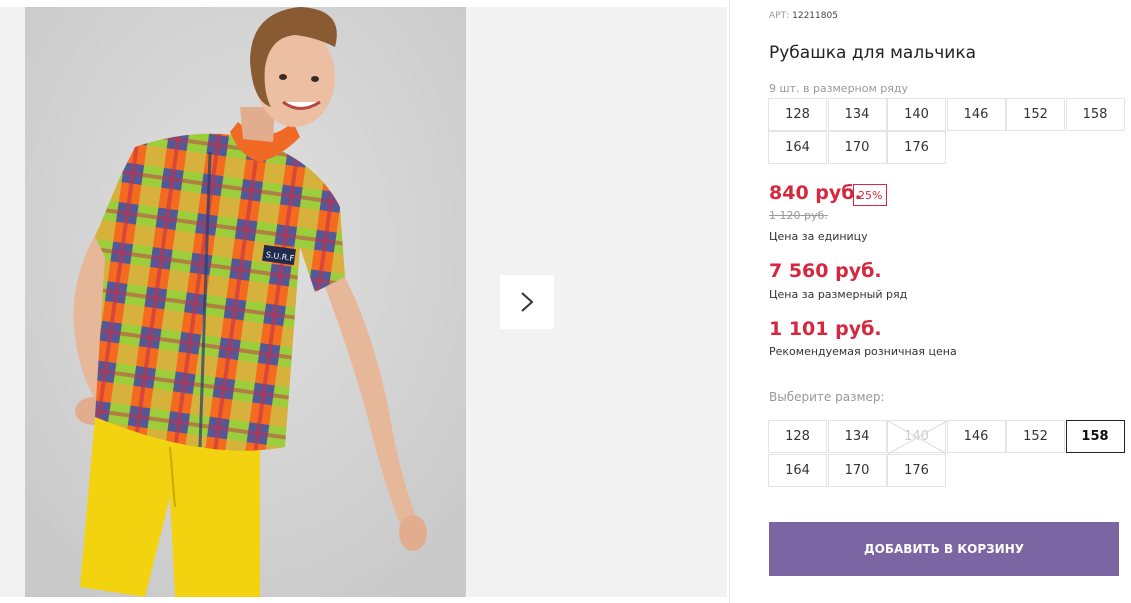 The width and height of the screenshot is (1131, 603). What do you see at coordinates (916, 114) in the screenshot?
I see `range-size-cell: 140` at bounding box center [916, 114].